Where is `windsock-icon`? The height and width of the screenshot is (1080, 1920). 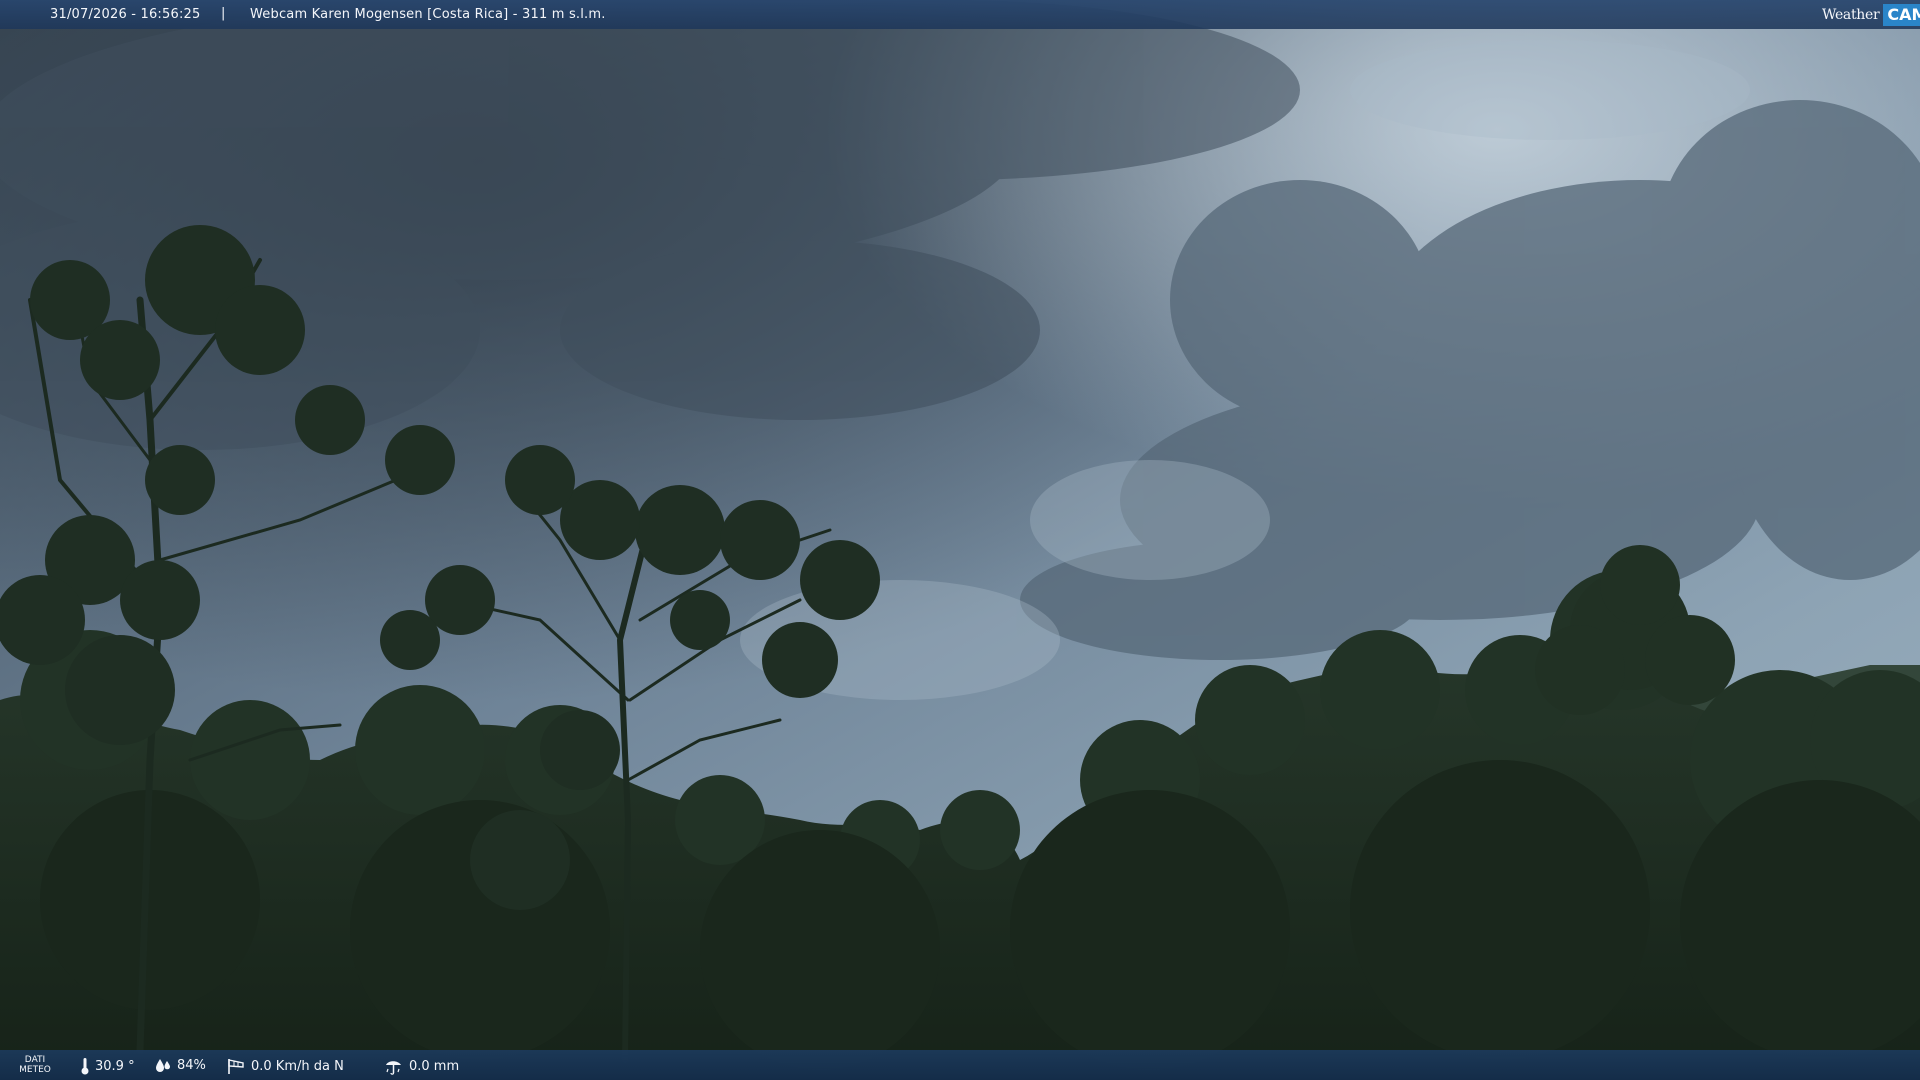 windsock-icon is located at coordinates (236, 1066).